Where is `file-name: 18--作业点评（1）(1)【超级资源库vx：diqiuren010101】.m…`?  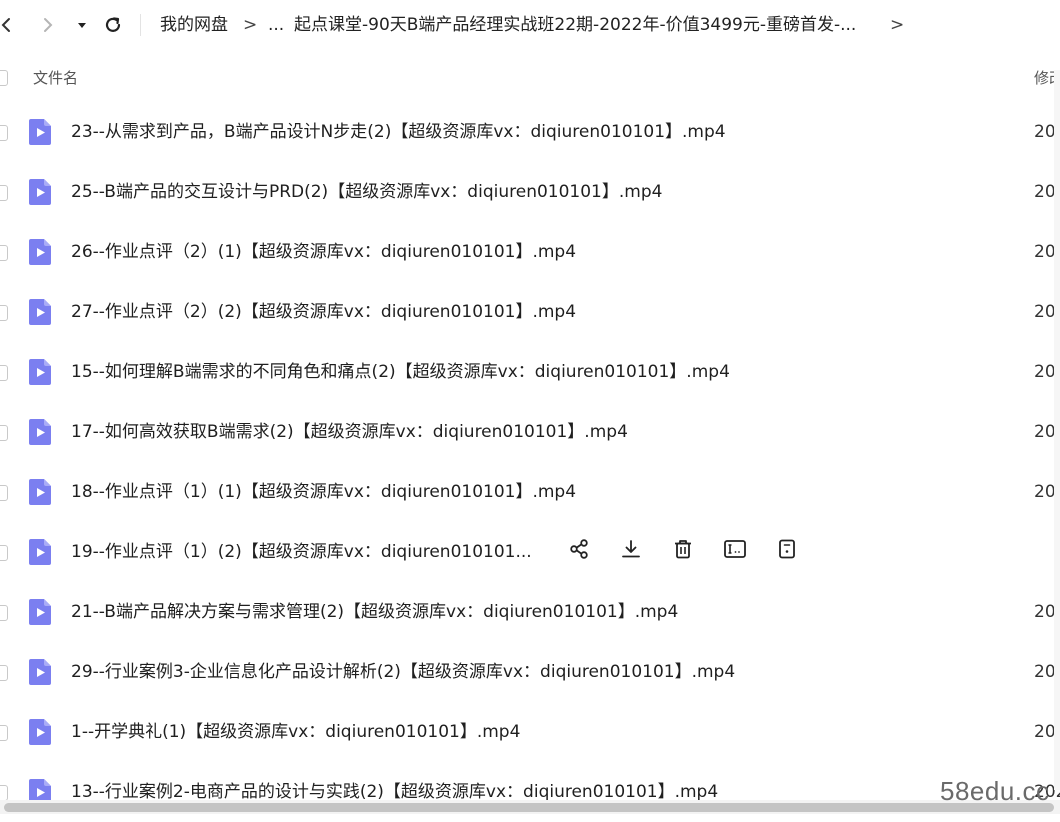
file-name: 18--作业点评（1）(1)【超级资源库vx：diqiuren010101】.m… is located at coordinates (323, 492).